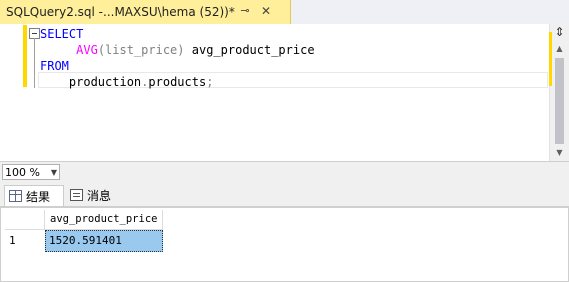  What do you see at coordinates (120, 12) in the screenshot?
I see `query-tab-title: SQLQuery2.sql -...MAXSU\hema (52))*` at bounding box center [120, 12].